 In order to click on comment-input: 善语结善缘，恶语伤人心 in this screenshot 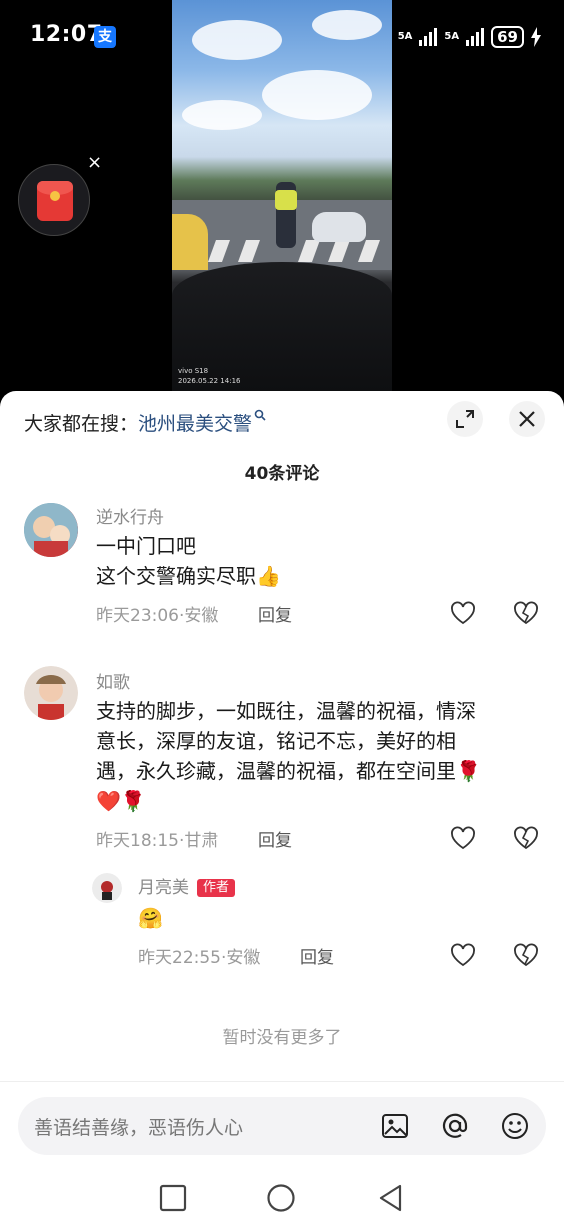, I will do `click(282, 1126)`.